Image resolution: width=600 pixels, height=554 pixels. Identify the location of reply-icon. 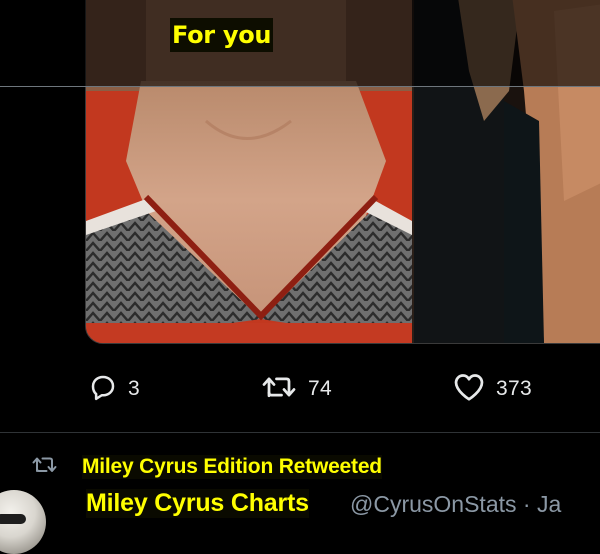
(103, 389).